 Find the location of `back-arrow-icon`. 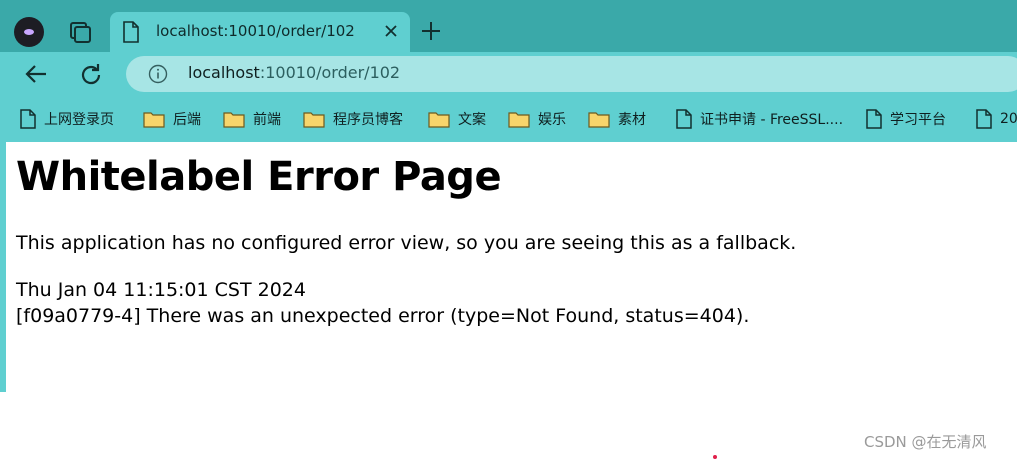

back-arrow-icon is located at coordinates (36, 74).